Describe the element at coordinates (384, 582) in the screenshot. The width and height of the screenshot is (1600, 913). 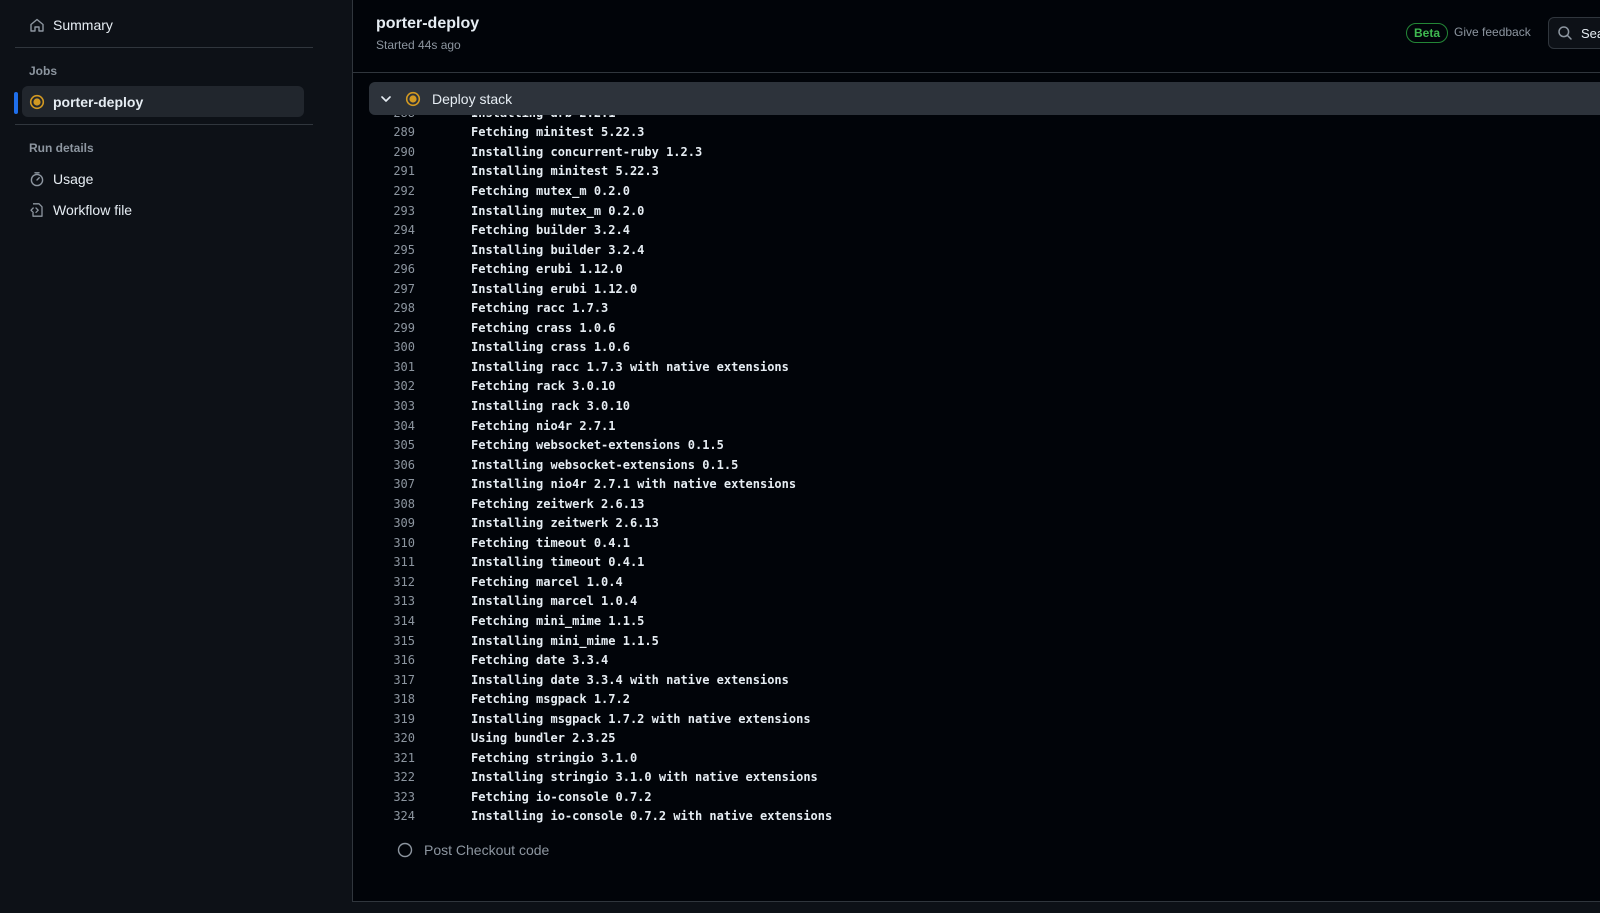
I see `log-line-number: 312` at that location.